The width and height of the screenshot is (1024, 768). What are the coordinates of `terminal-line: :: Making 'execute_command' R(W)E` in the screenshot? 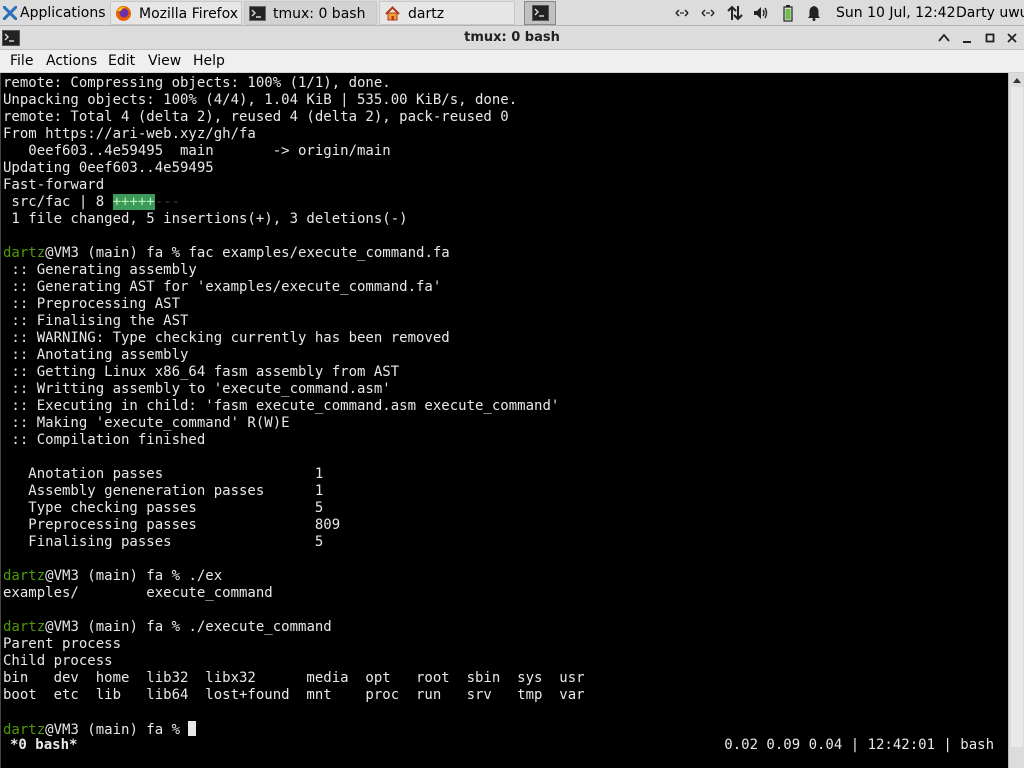 It's located at (505, 423).